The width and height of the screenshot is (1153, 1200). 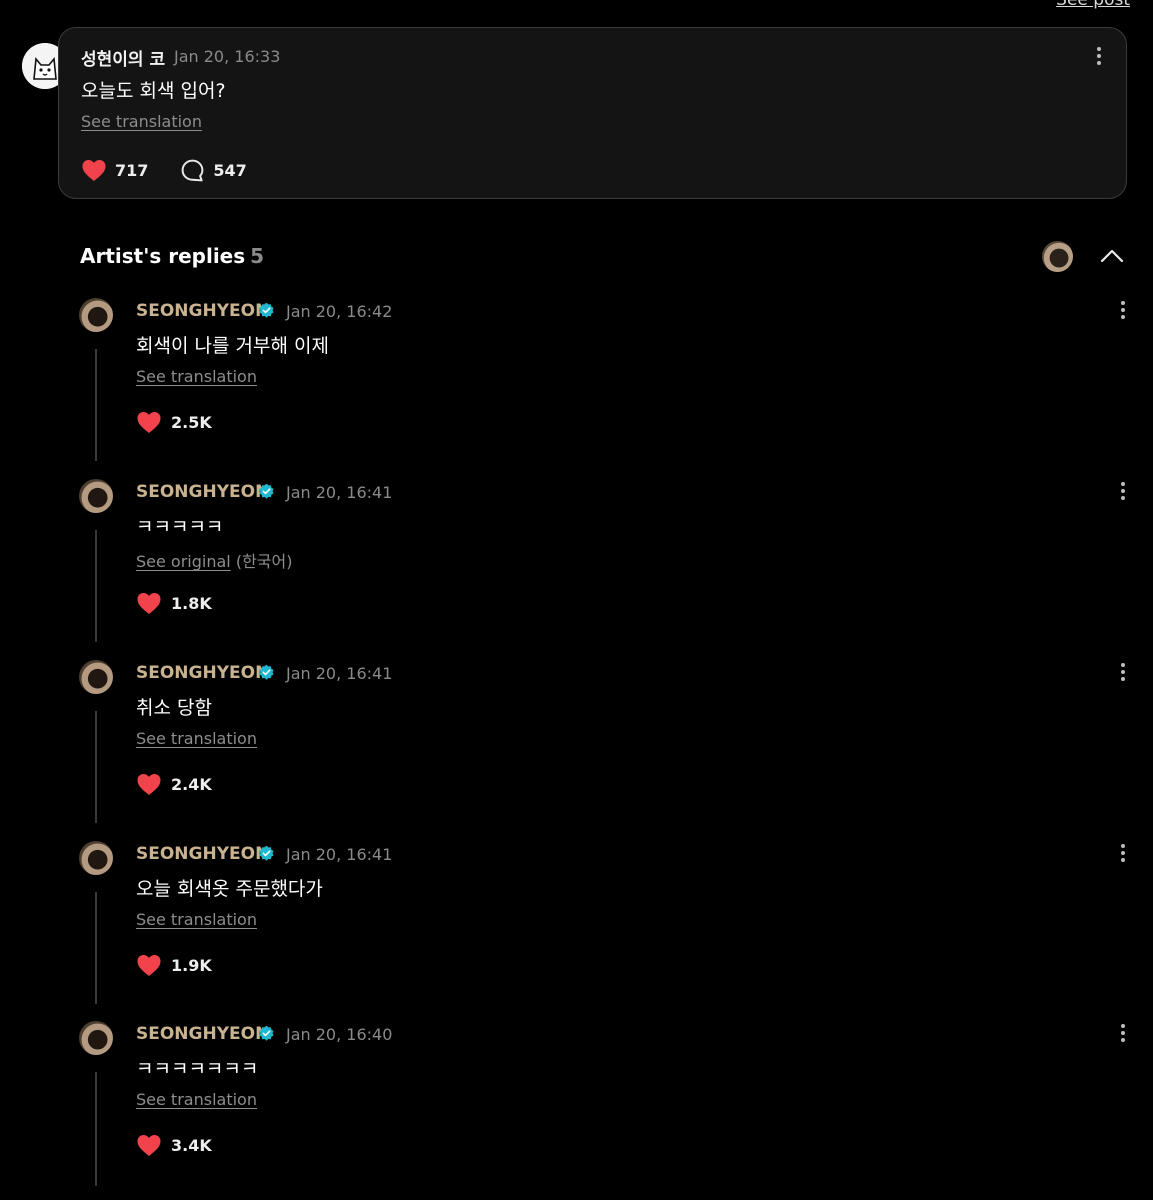 I want to click on chevron-up-icon, so click(x=1112, y=256).